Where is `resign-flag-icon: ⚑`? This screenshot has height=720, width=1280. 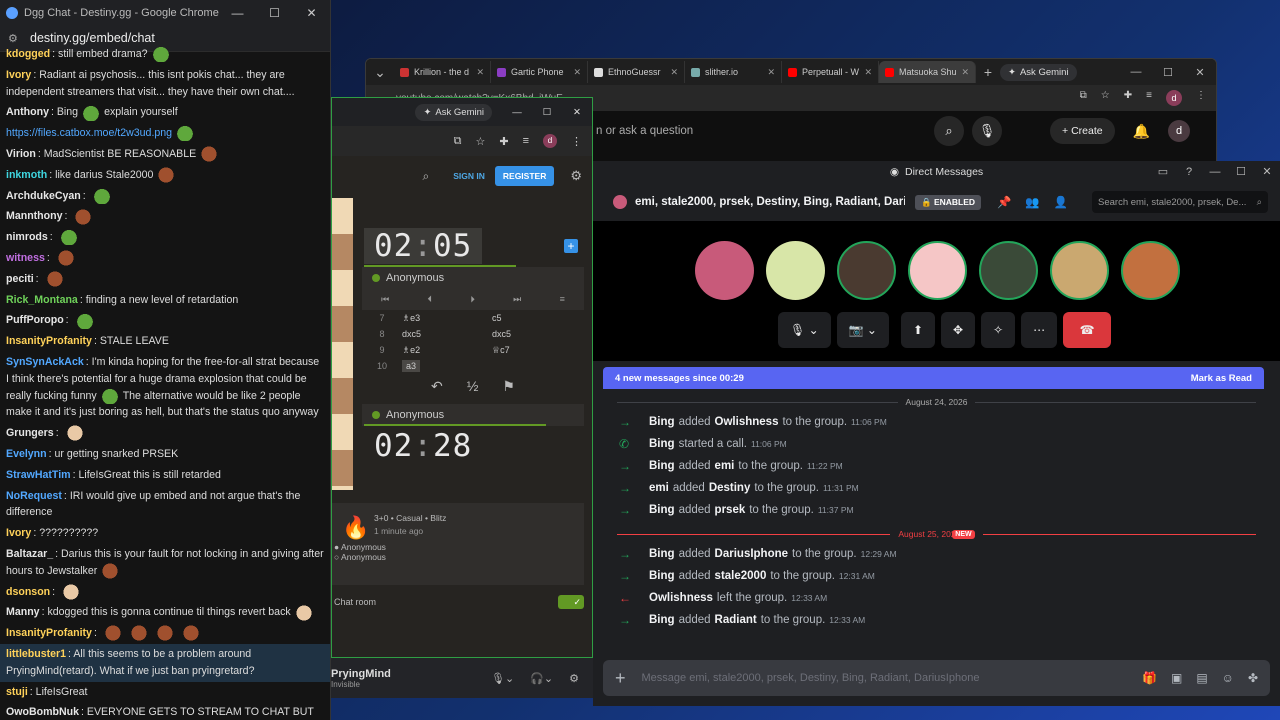 resign-flag-icon: ⚑ is located at coordinates (508, 386).